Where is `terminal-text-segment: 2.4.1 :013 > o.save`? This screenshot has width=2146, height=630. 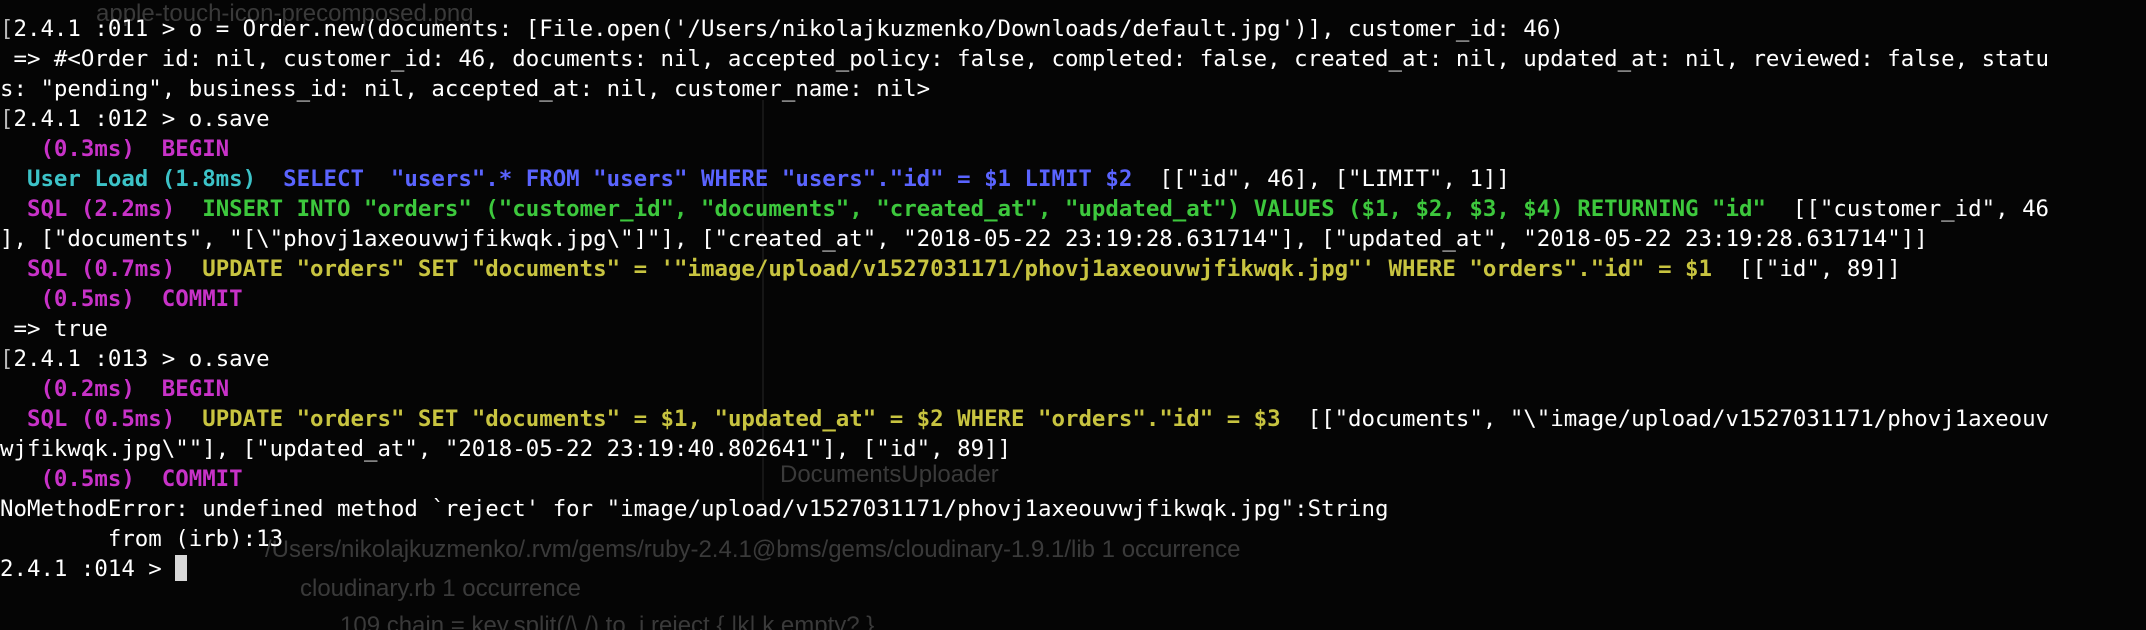
terminal-text-segment: 2.4.1 :013 > o.save is located at coordinates (141, 359).